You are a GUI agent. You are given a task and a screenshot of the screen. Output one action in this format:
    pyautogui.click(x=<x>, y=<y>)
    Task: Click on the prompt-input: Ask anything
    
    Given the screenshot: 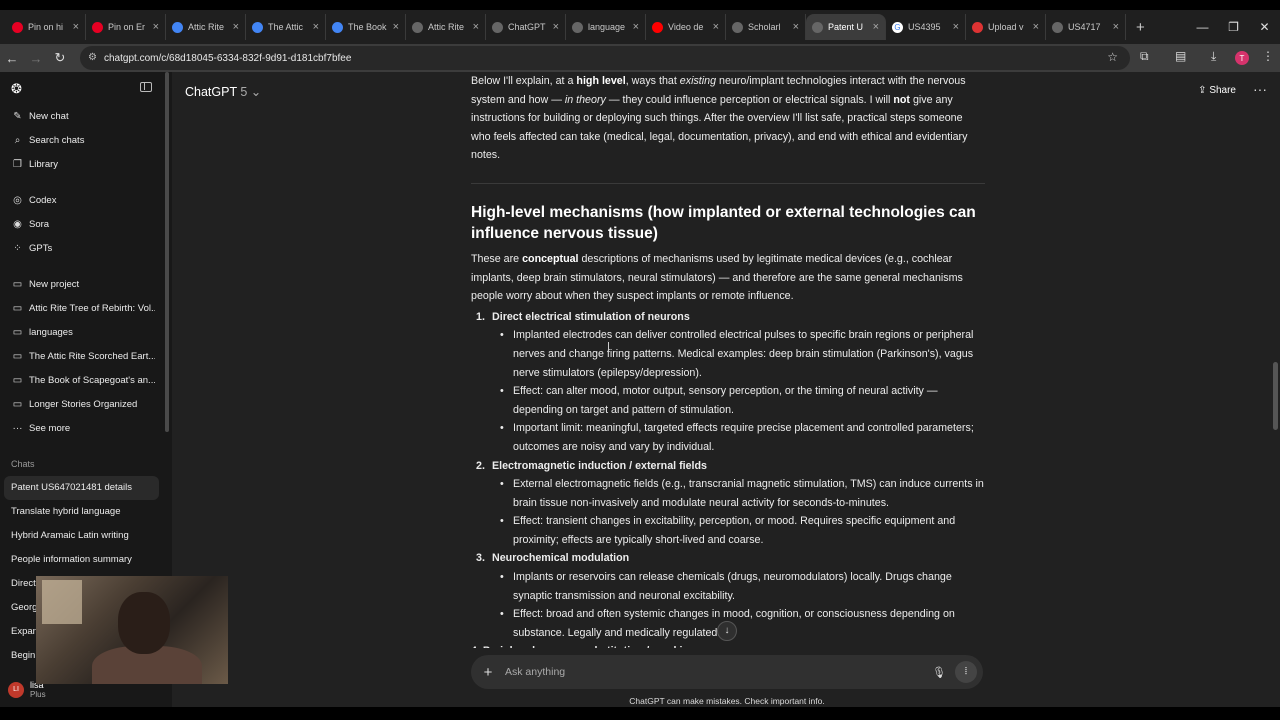 What is the action you would take?
    pyautogui.click(x=717, y=672)
    